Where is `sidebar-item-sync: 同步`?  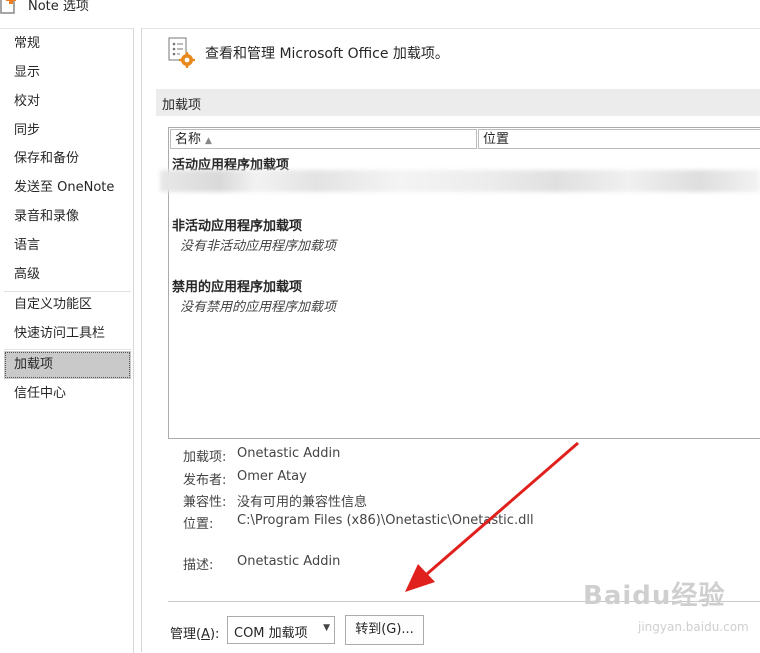
sidebar-item-sync: 同步 is located at coordinates (66, 131).